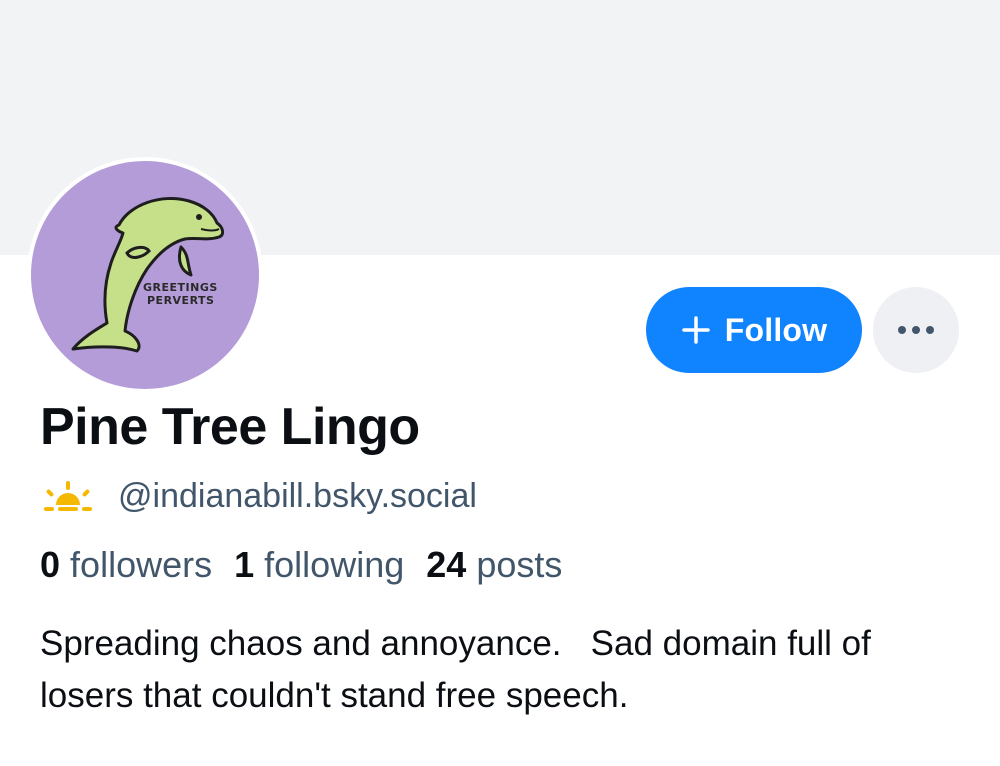 Image resolution: width=1000 pixels, height=766 pixels. Describe the element at coordinates (519, 564) in the screenshot. I see `posts-label: posts` at that location.